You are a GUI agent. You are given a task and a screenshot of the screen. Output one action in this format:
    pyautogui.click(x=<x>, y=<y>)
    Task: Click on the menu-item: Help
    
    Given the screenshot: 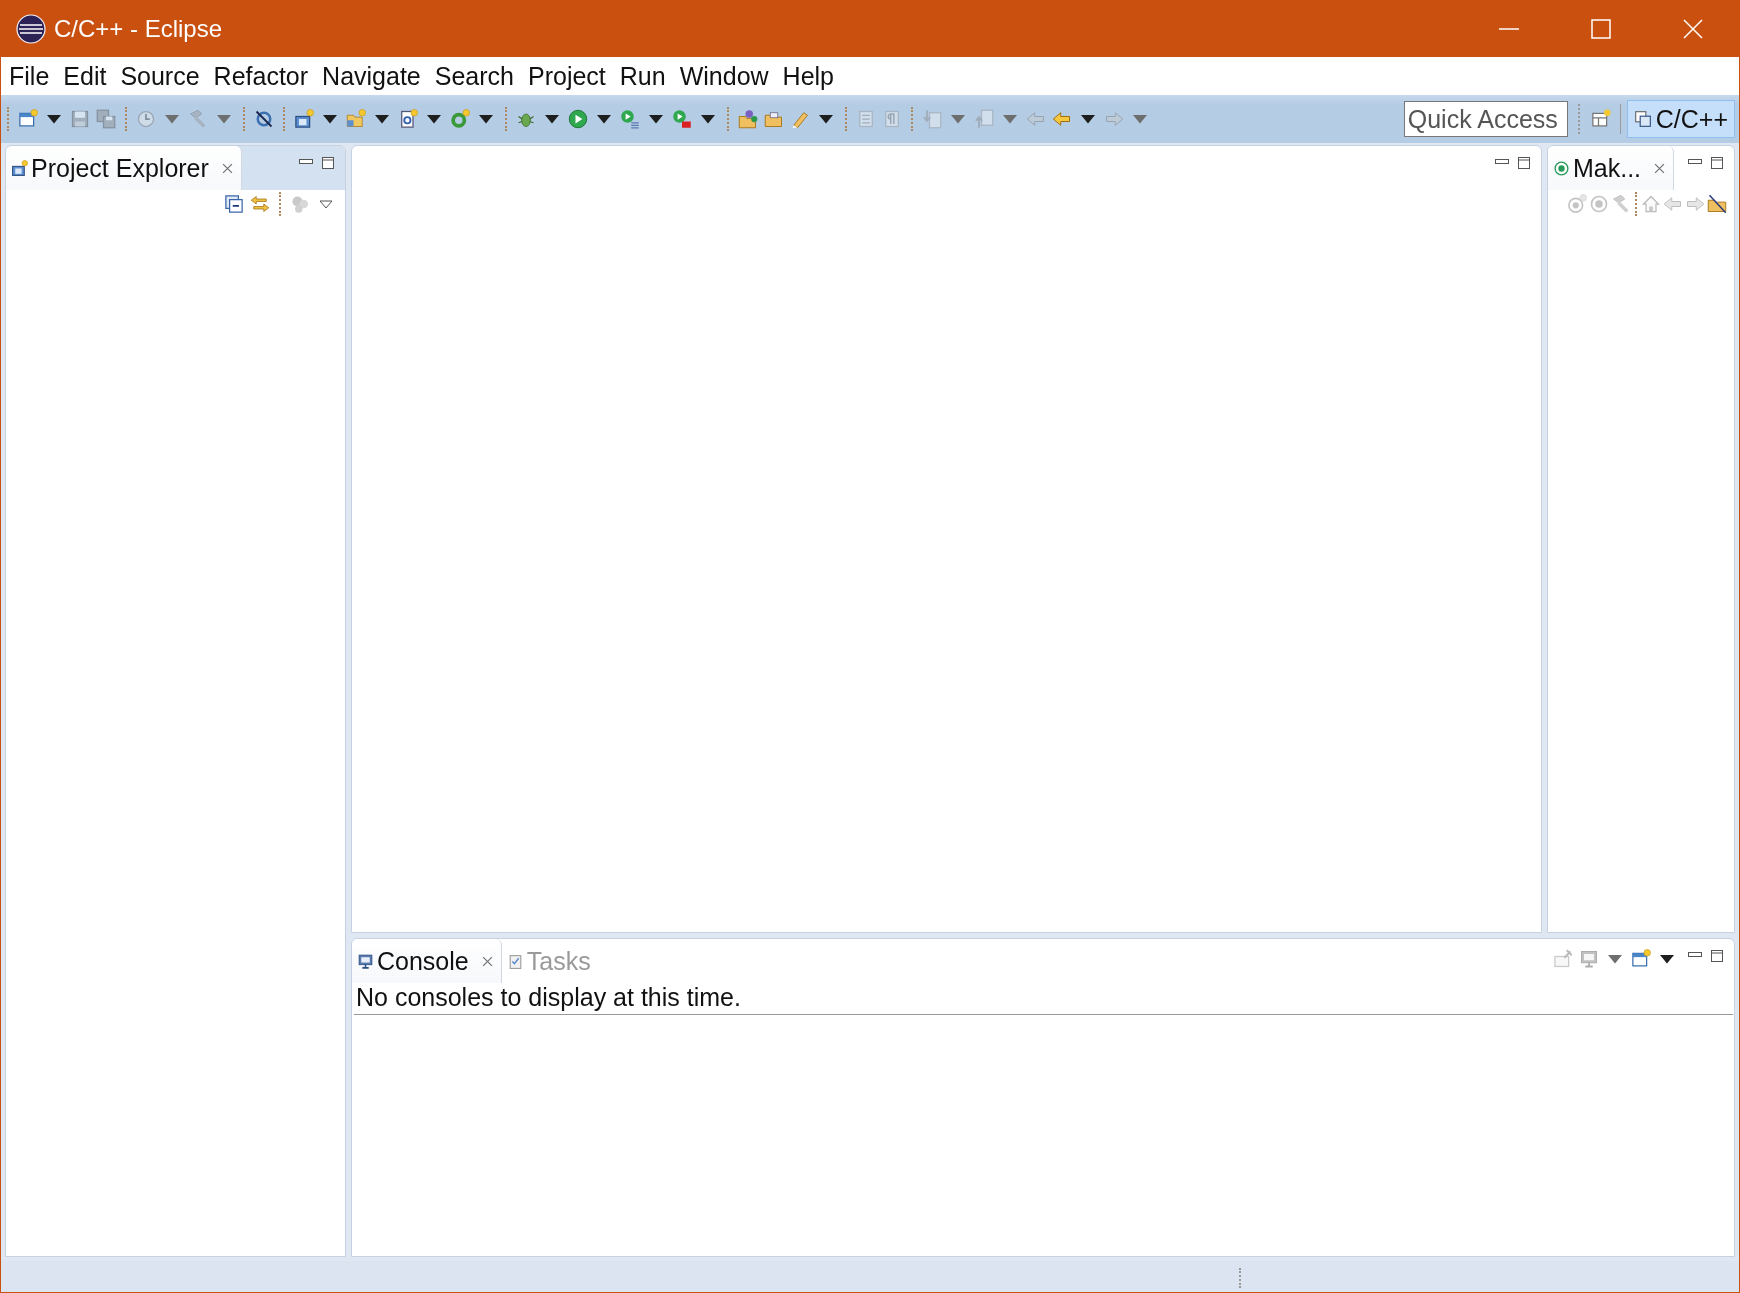 What is the action you would take?
    pyautogui.click(x=808, y=76)
    